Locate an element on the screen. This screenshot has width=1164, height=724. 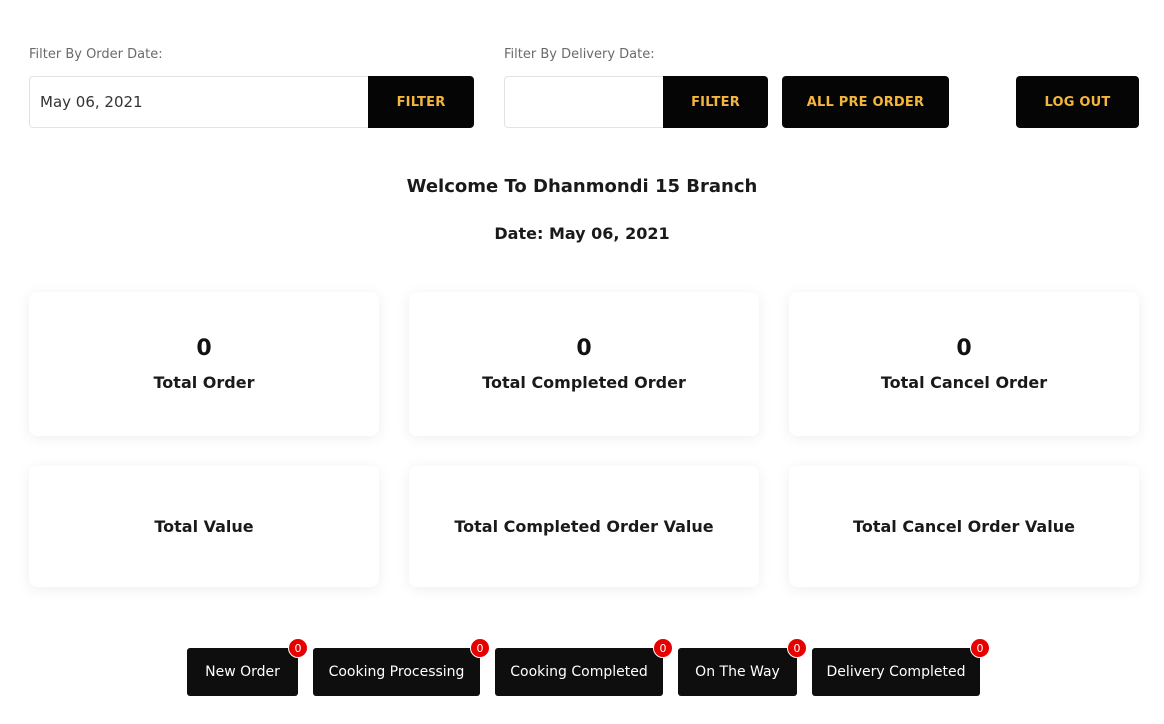
cooking-completed-count-badge: 0 is located at coordinates (663, 648).